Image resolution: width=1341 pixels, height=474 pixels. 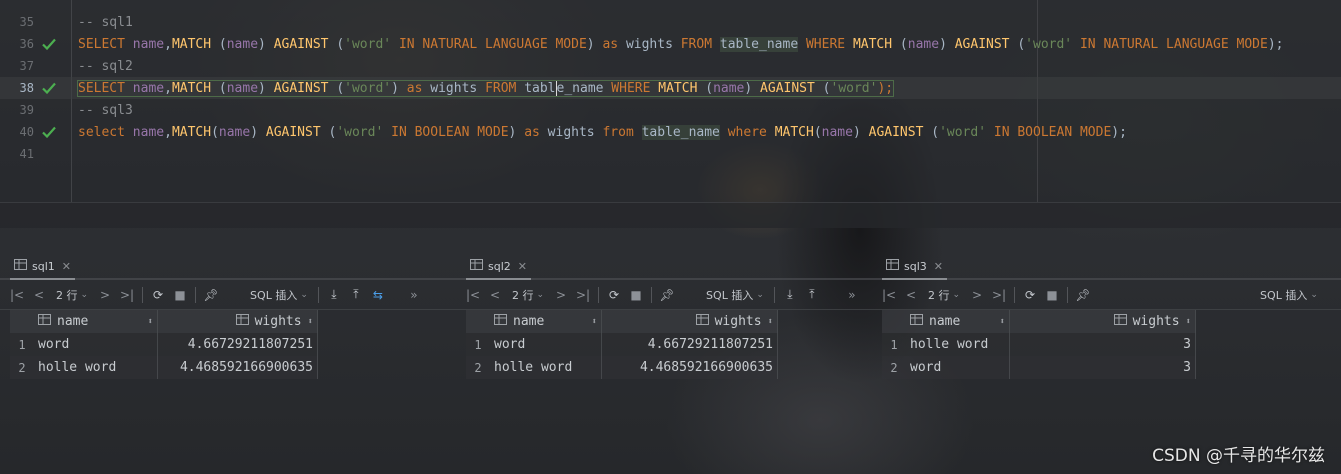 I want to click on result-grid: name ⬍ wights ⬍ 1 holle word 3 2 word 3, so click(x=1111, y=344).